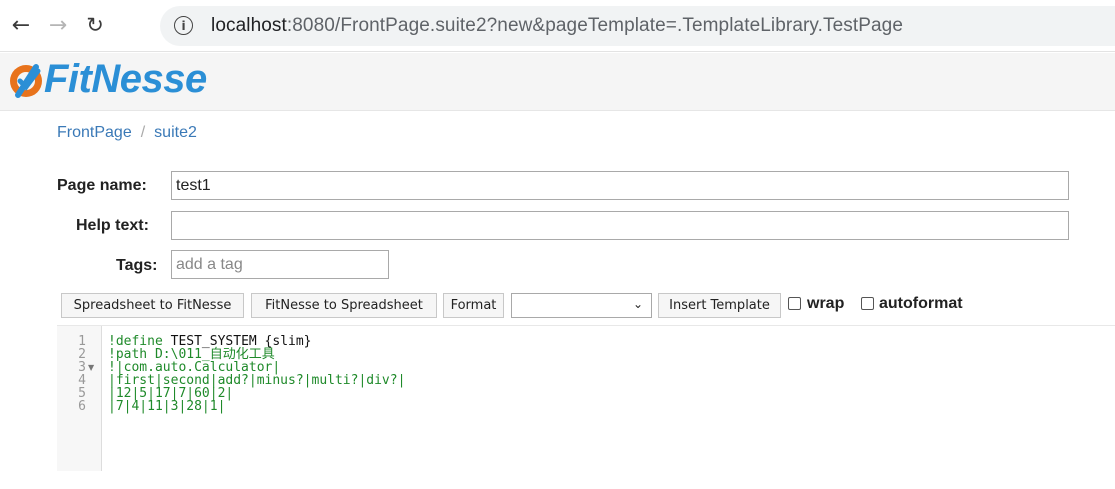 This screenshot has height=489, width=1115. I want to click on fold-arrow-icon: ▼, so click(91, 367).